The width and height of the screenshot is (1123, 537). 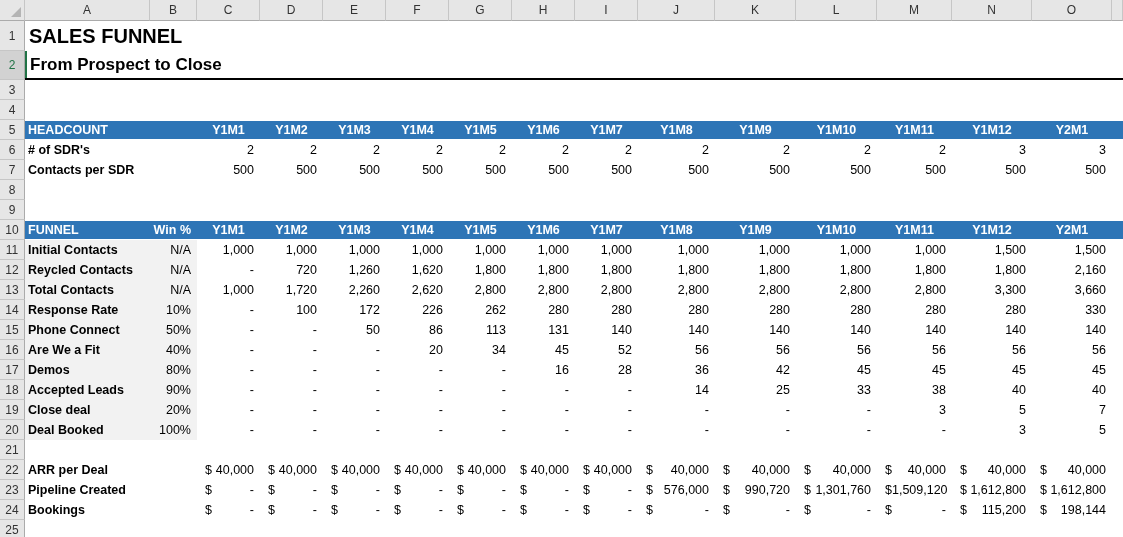 I want to click on table-cell-text: 7, so click(x=1102, y=410).